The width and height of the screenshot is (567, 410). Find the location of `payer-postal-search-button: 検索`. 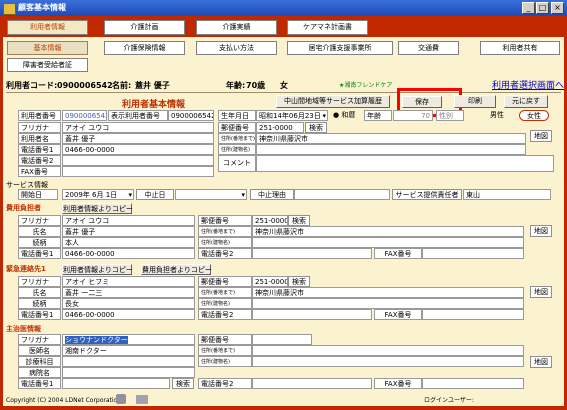

payer-postal-search-button: 検索 is located at coordinates (299, 220).